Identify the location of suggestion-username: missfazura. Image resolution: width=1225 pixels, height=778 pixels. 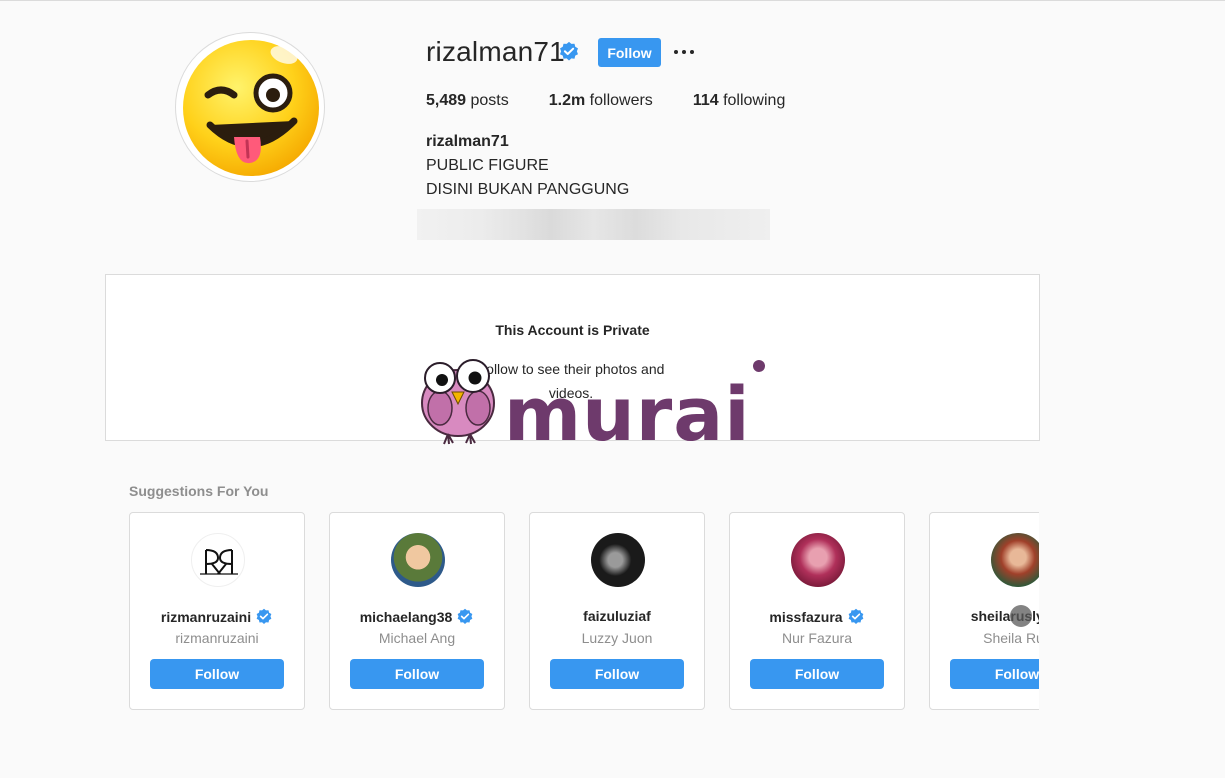
(817, 617).